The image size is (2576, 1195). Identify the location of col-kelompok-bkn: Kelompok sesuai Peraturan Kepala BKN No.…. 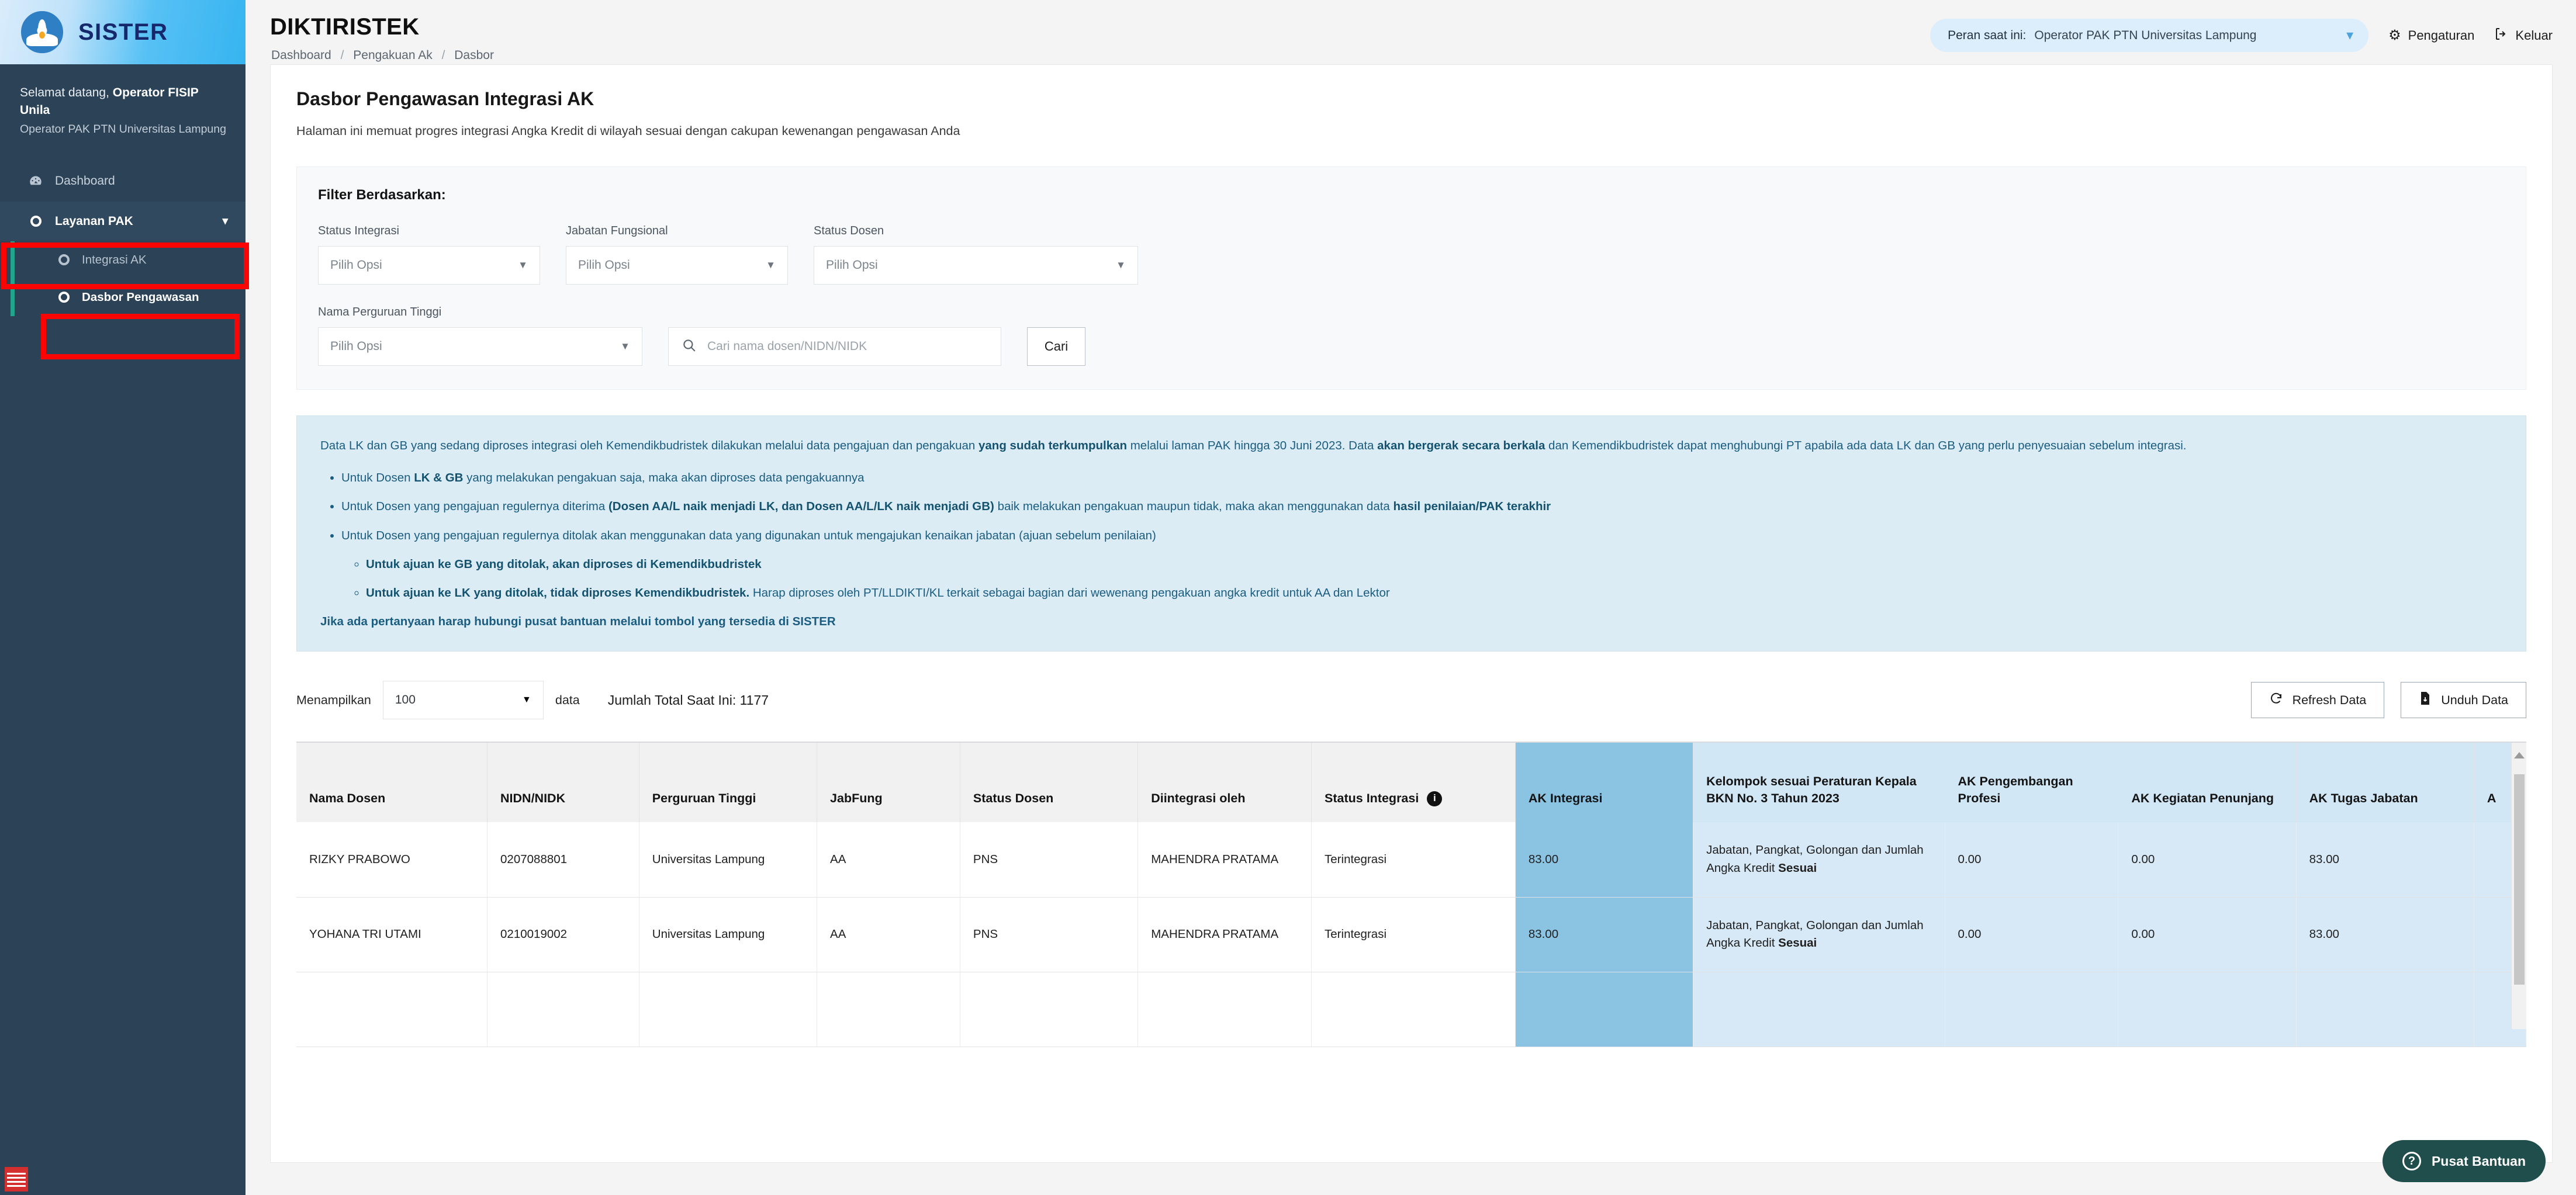
(1819, 783).